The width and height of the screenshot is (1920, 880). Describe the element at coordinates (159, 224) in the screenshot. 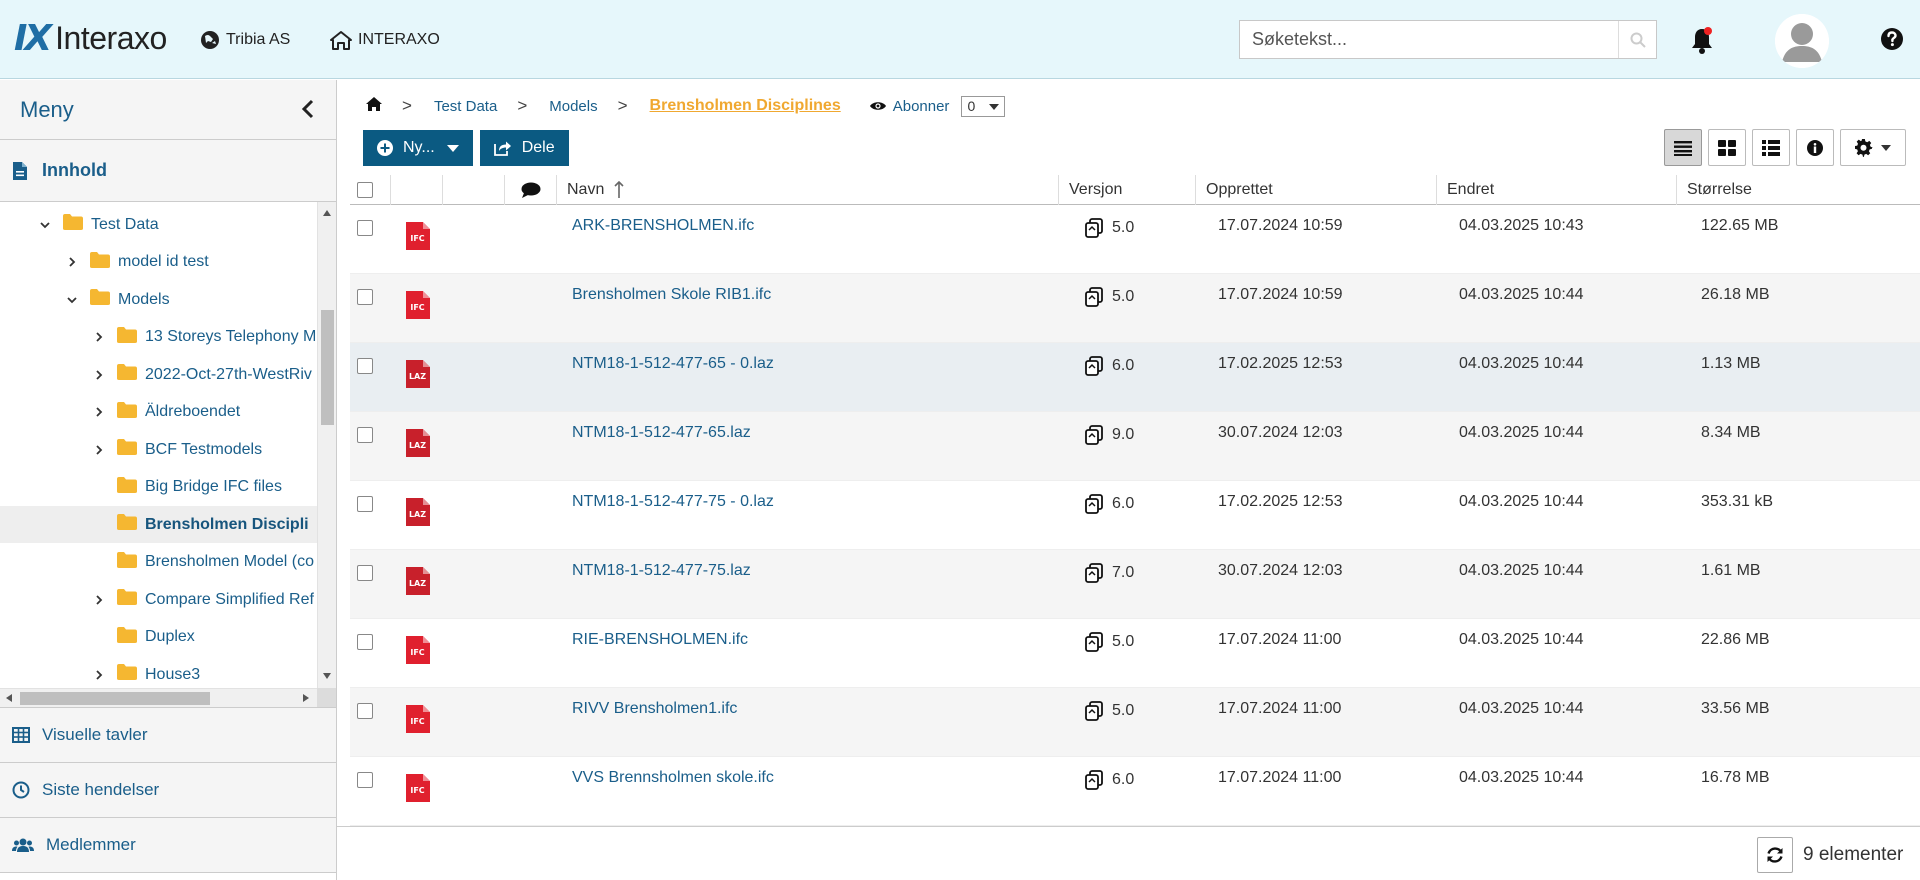

I see `tree-item: Test Data` at that location.